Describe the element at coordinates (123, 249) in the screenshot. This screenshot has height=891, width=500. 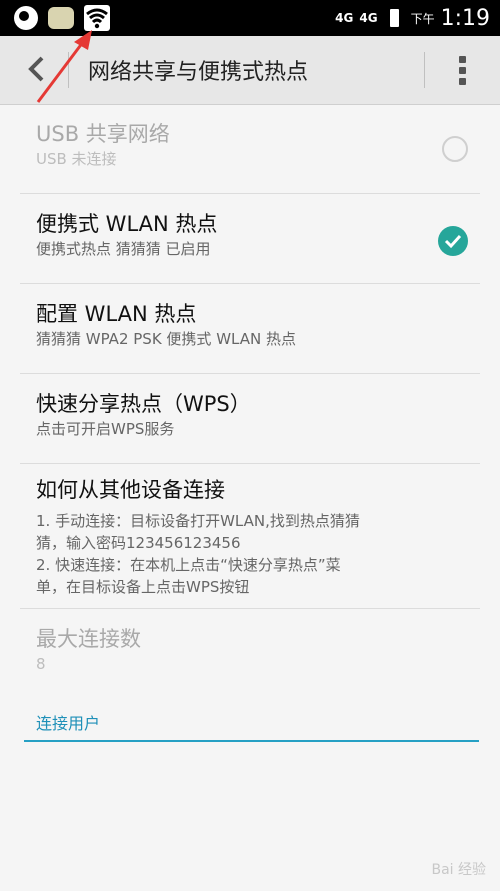
I see `item-subtitle: 便携式热点 猜猜猜 已启用` at that location.